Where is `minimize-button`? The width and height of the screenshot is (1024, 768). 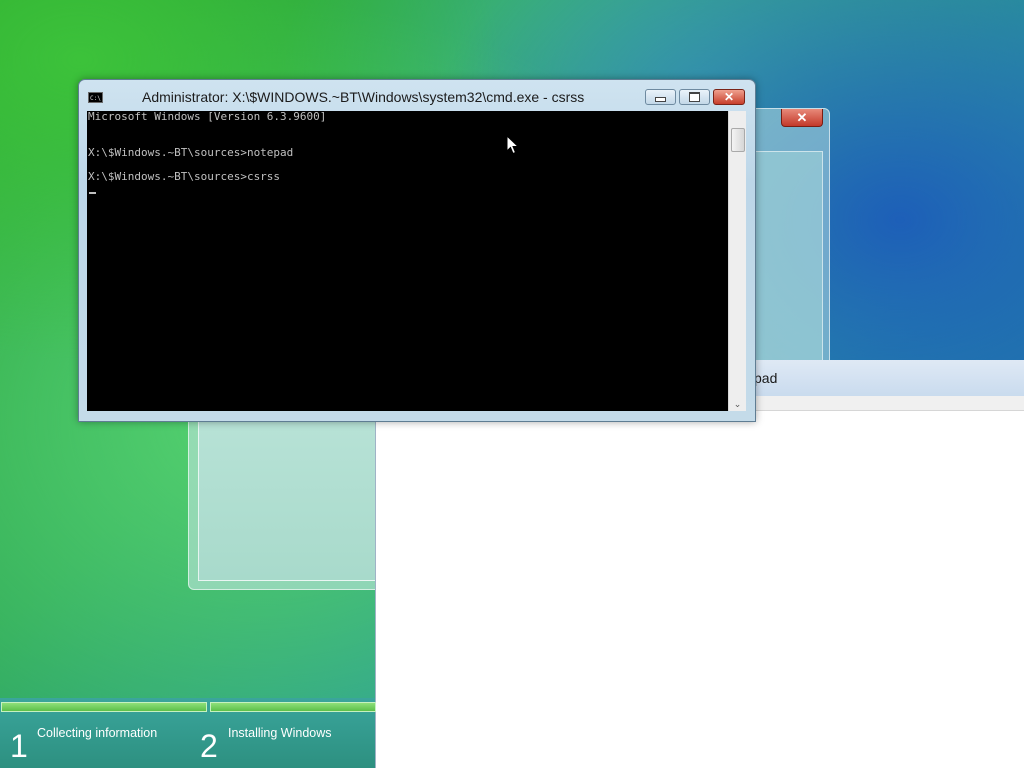 minimize-button is located at coordinates (660, 97).